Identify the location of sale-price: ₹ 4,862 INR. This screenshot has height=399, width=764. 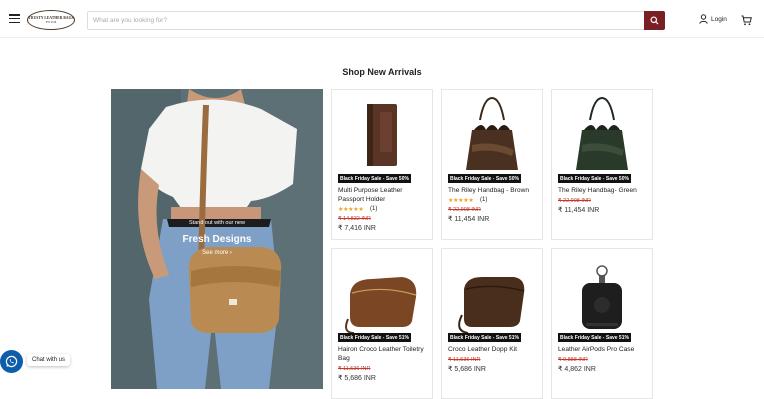
(577, 369).